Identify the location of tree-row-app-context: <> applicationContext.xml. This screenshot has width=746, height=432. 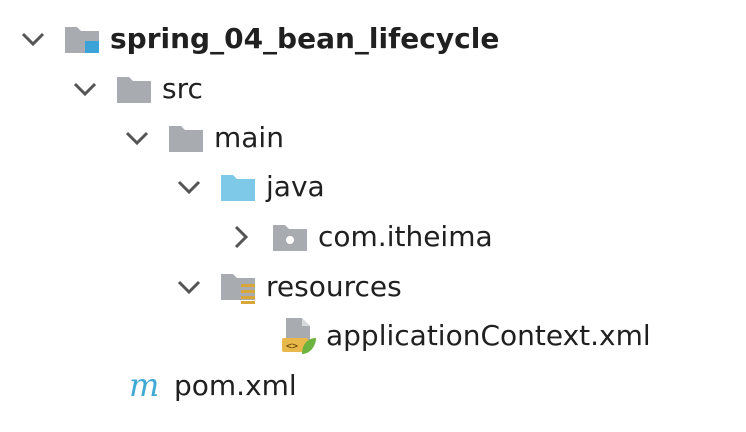
(460, 336).